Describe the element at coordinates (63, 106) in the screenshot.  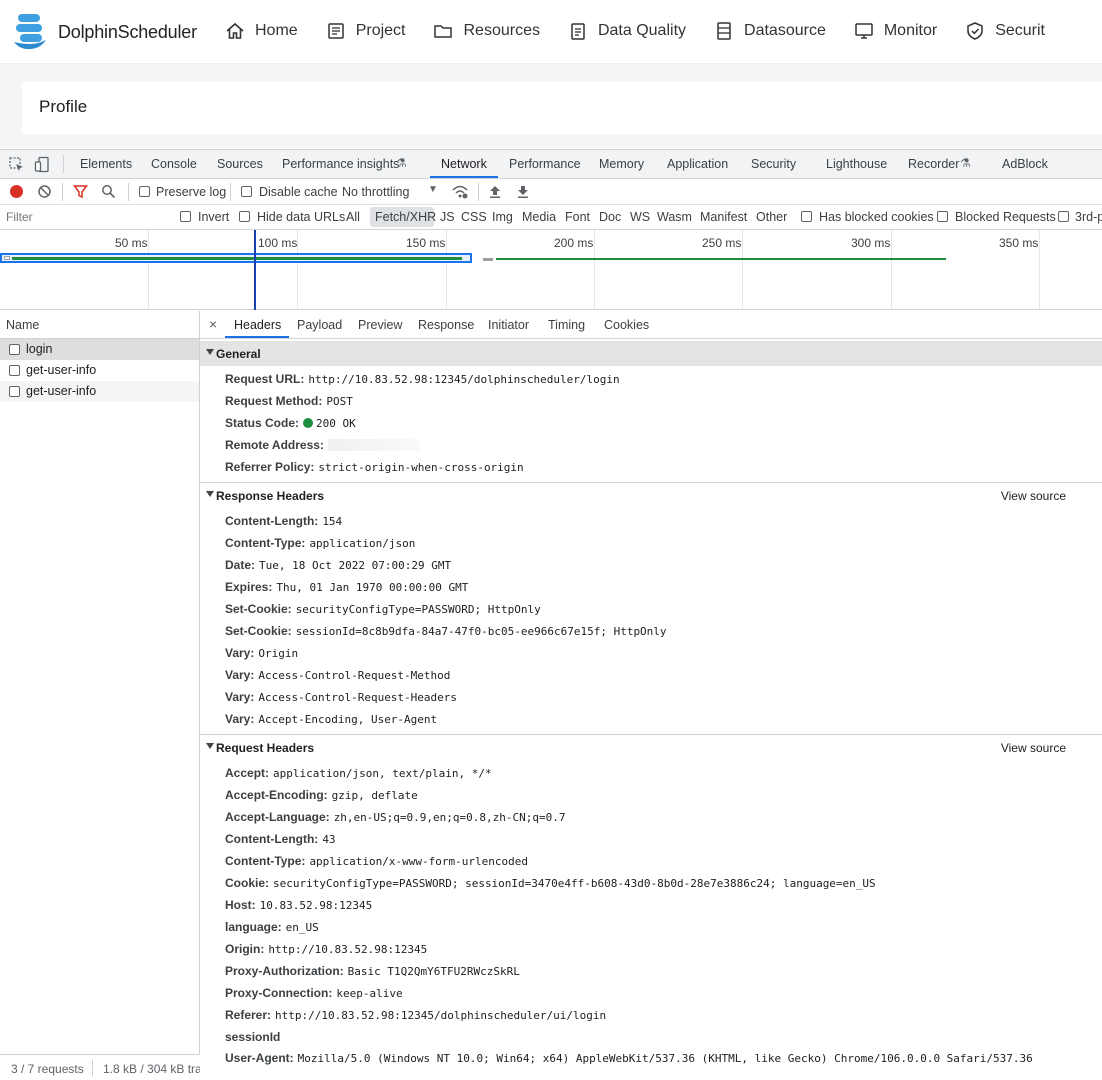
I see `page-title: Profile` at that location.